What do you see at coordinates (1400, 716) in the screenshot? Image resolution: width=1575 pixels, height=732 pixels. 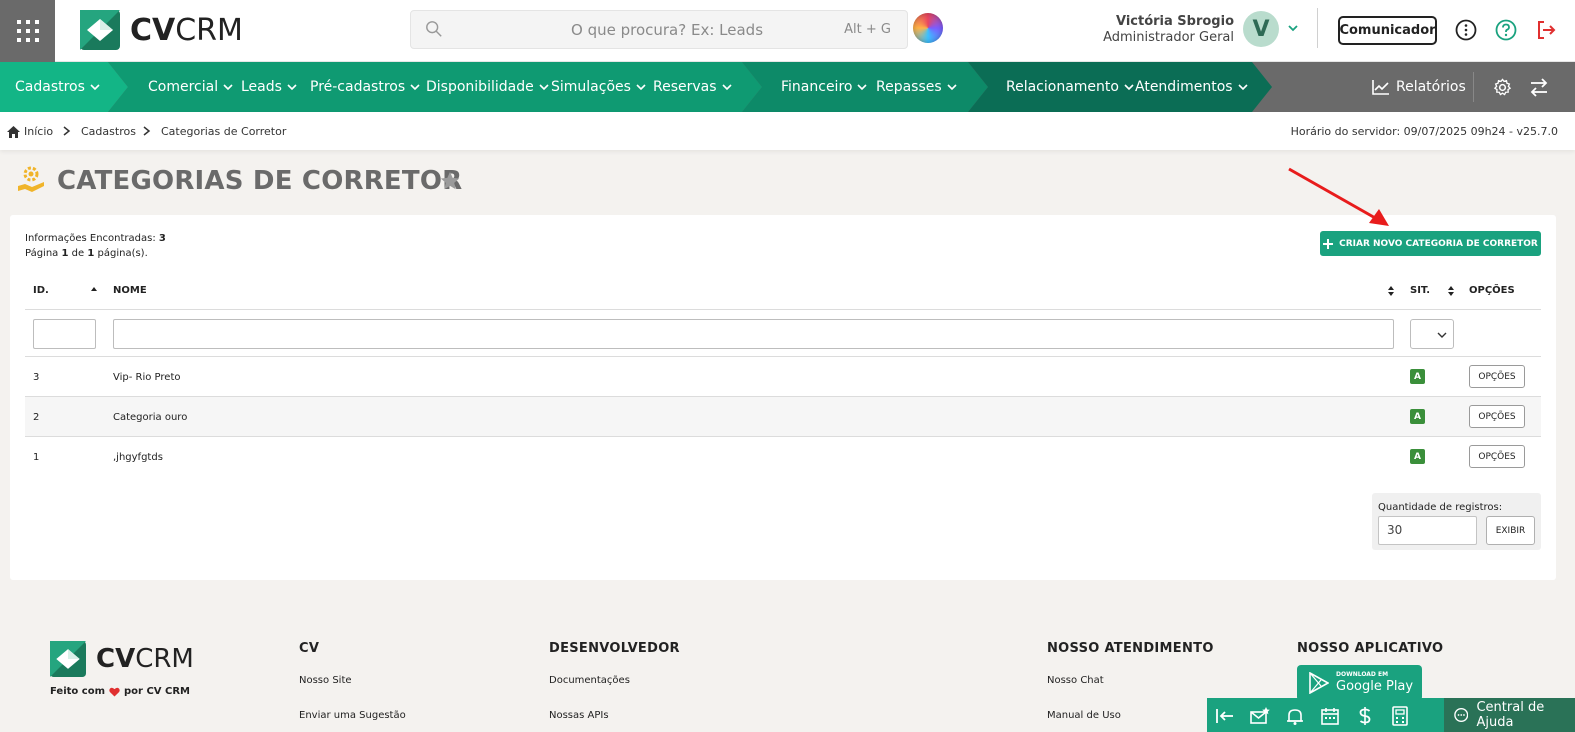 I see `calculator-icon` at bounding box center [1400, 716].